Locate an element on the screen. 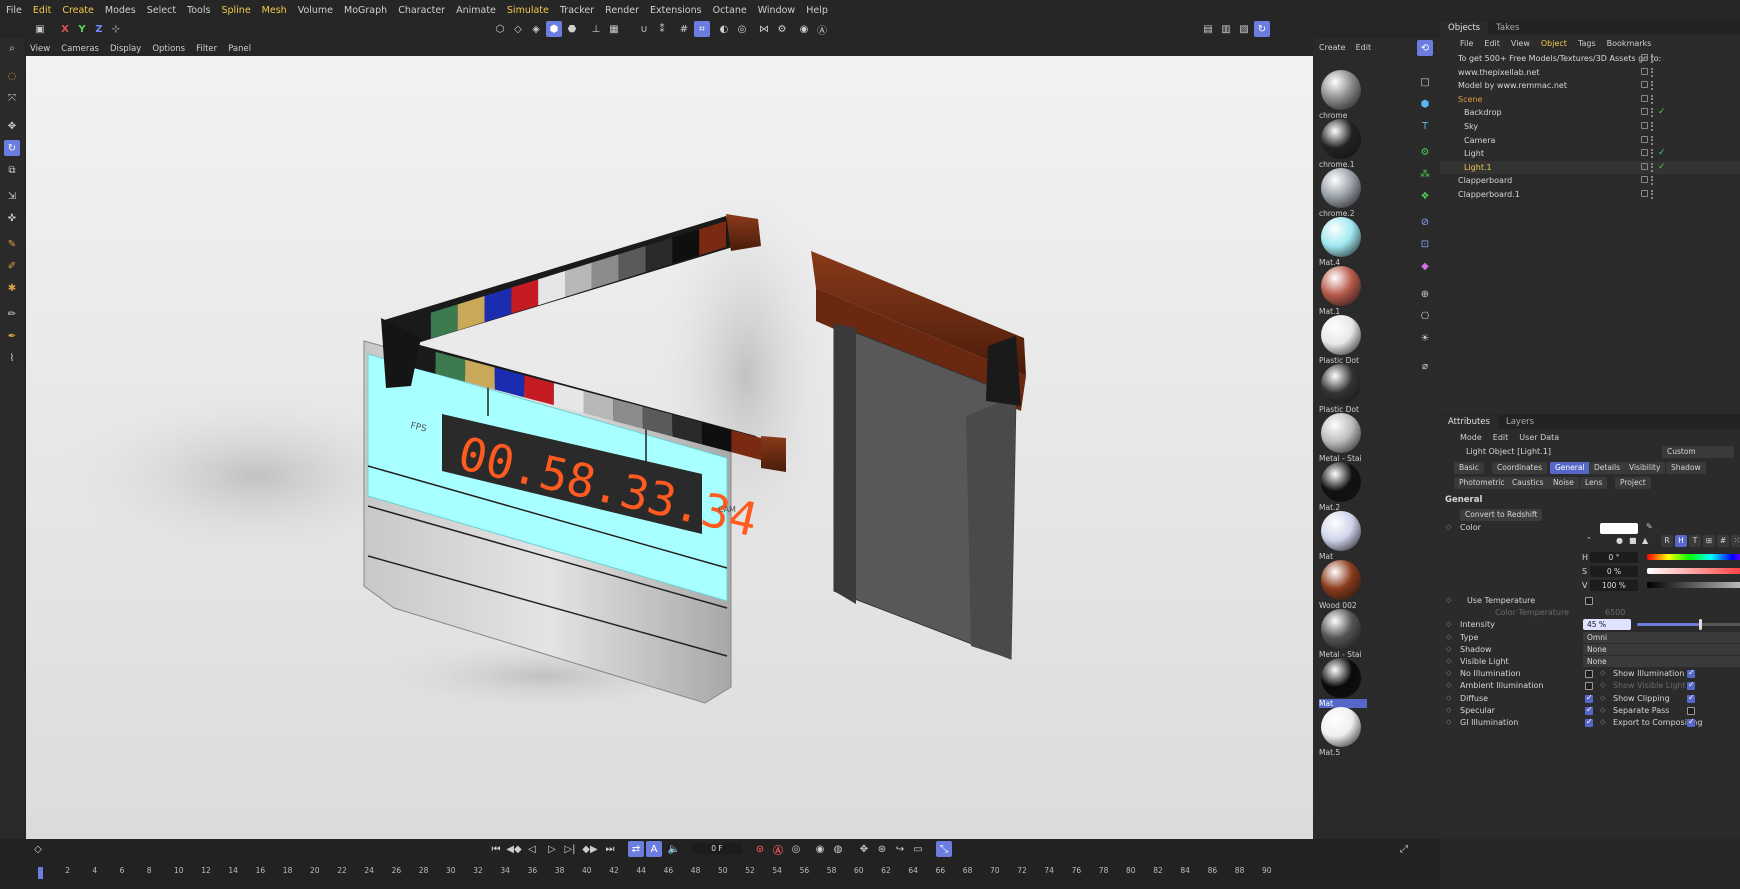 This screenshot has width=1740, height=889. checkbox-show-illumination is located at coordinates (1691, 673).